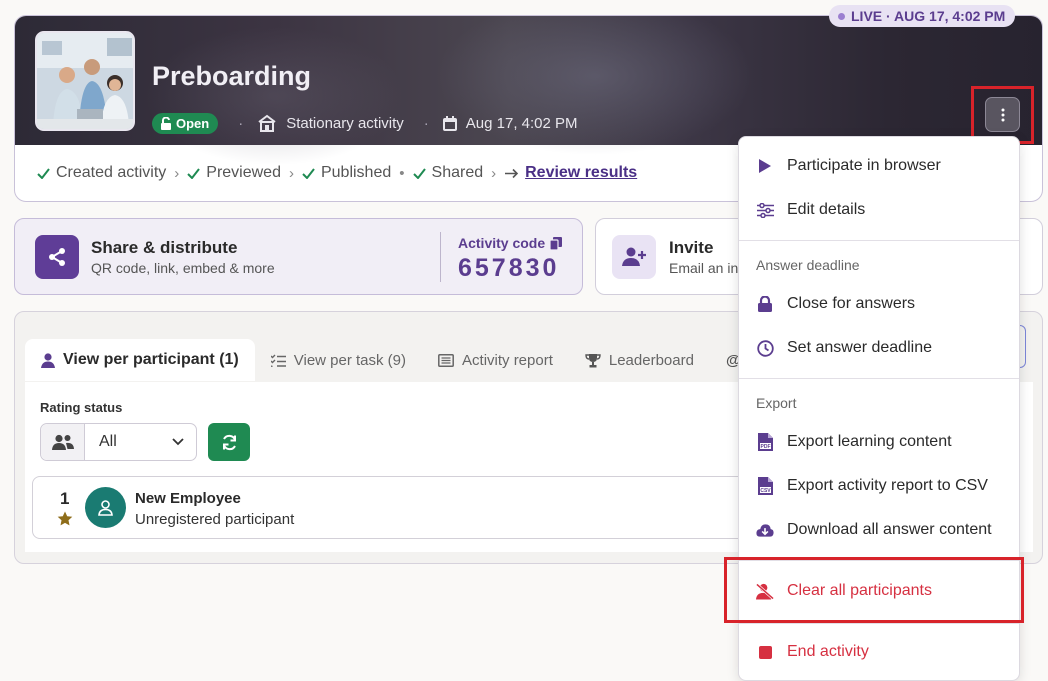  What do you see at coordinates (81, 407) in the screenshot?
I see `rating-status-label: Rating status` at bounding box center [81, 407].